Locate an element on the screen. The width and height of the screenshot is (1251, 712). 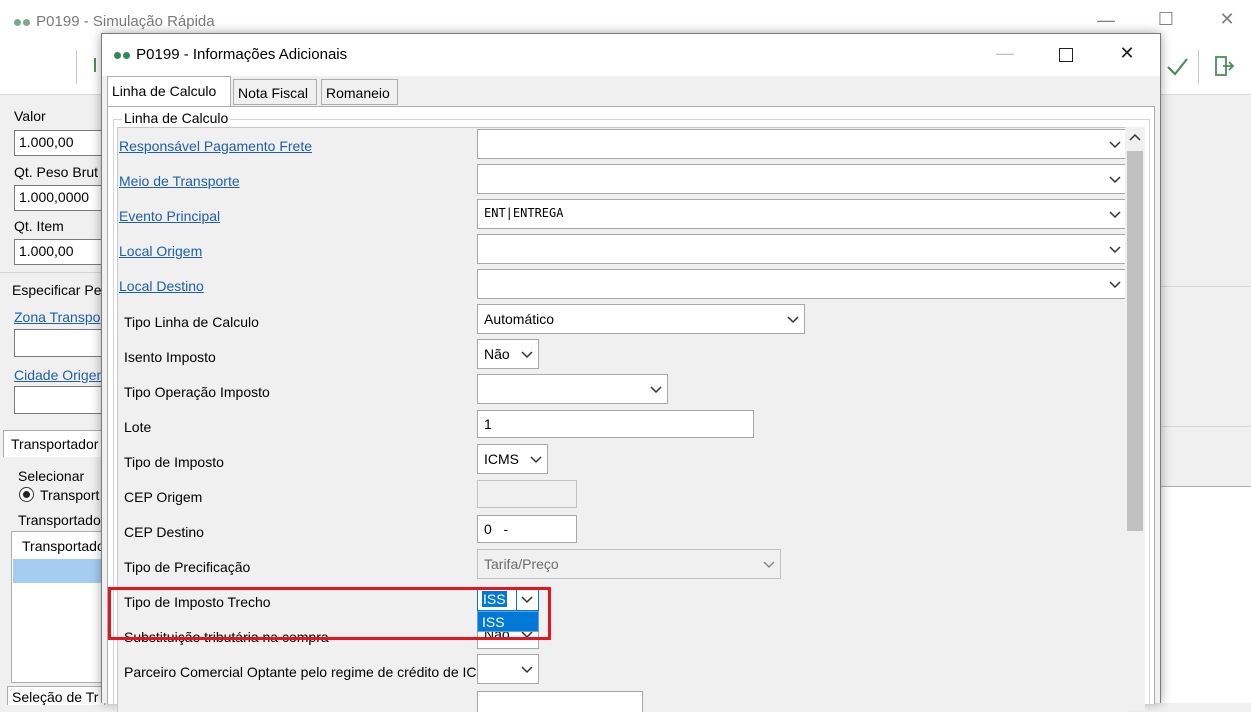
group-title: Linha de Calculo is located at coordinates (176, 118).